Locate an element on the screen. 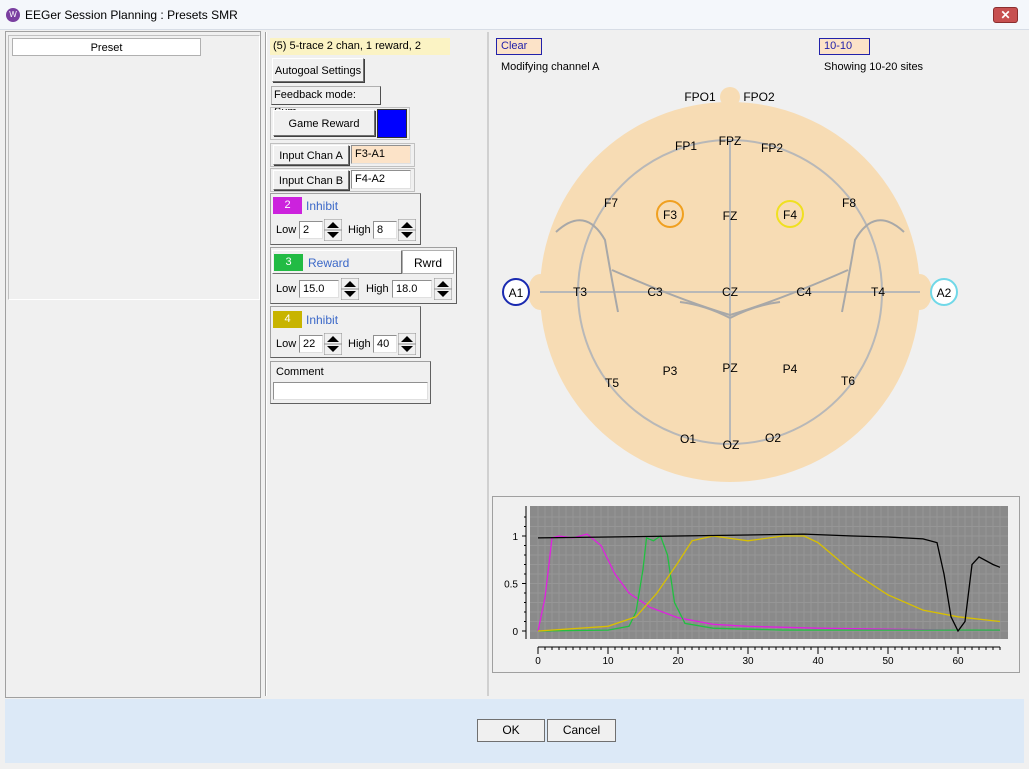 The image size is (1029, 769). site-cz: CZ is located at coordinates (730, 292).